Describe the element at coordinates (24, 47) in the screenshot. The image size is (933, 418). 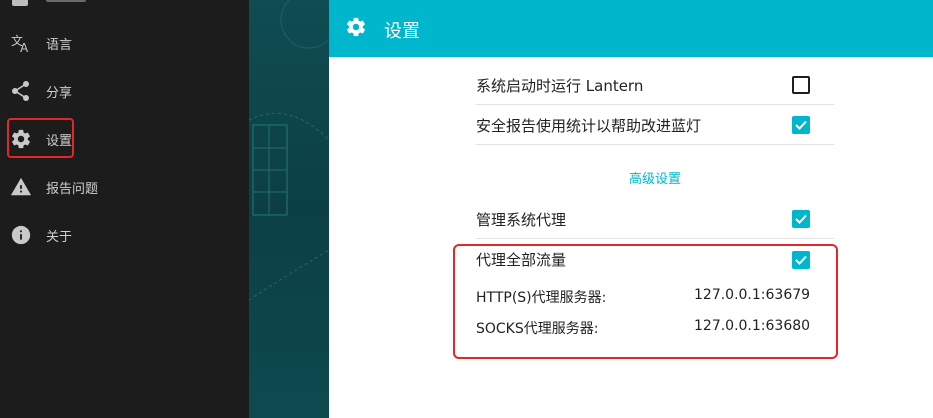
I see `svg-text: A` at that location.